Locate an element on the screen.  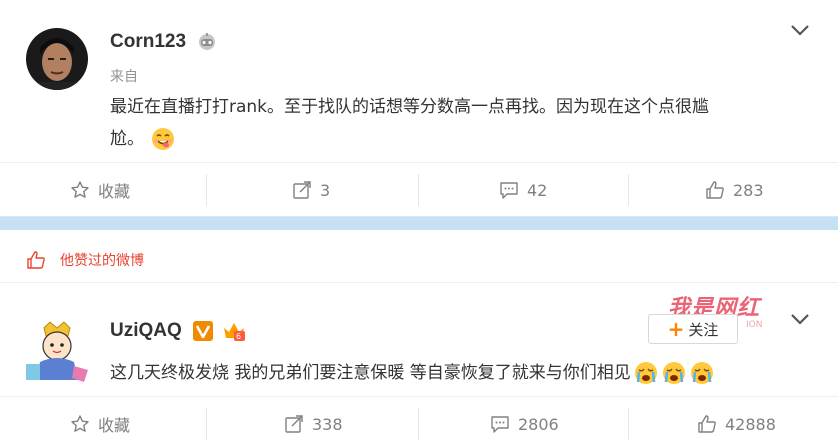
avatar-uziqaq is located at coordinates (57, 351).